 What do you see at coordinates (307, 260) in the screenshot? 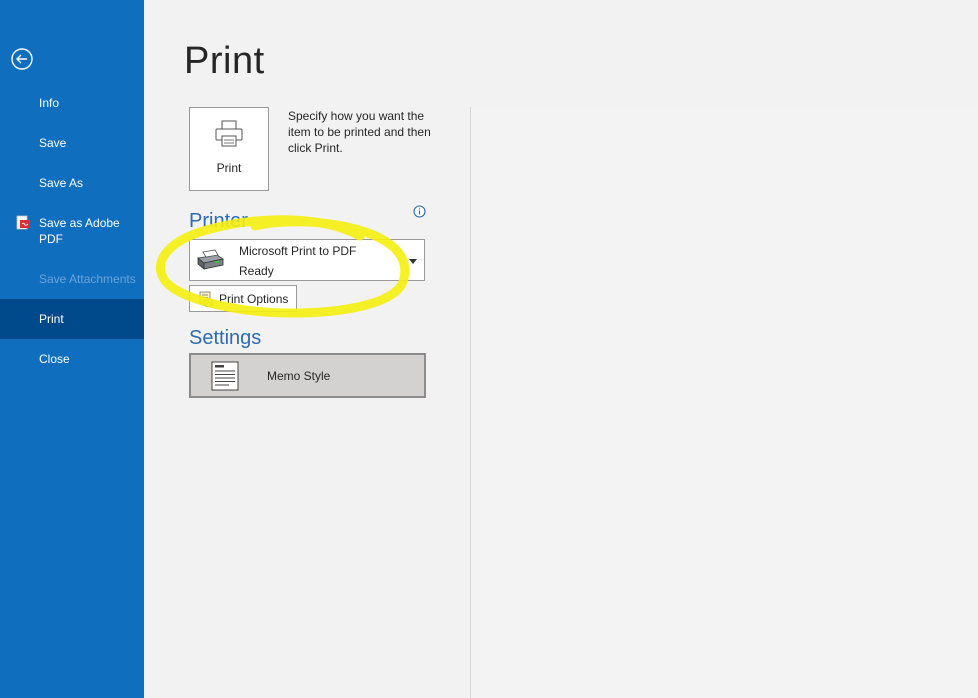
I see `printer-dropdown: Microsoft Print to PDF Ready` at bounding box center [307, 260].